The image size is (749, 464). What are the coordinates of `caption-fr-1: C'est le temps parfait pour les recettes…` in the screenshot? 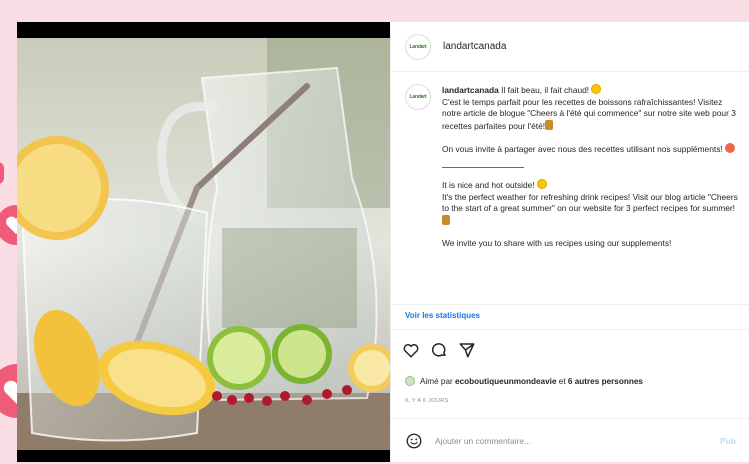 It's located at (589, 113).